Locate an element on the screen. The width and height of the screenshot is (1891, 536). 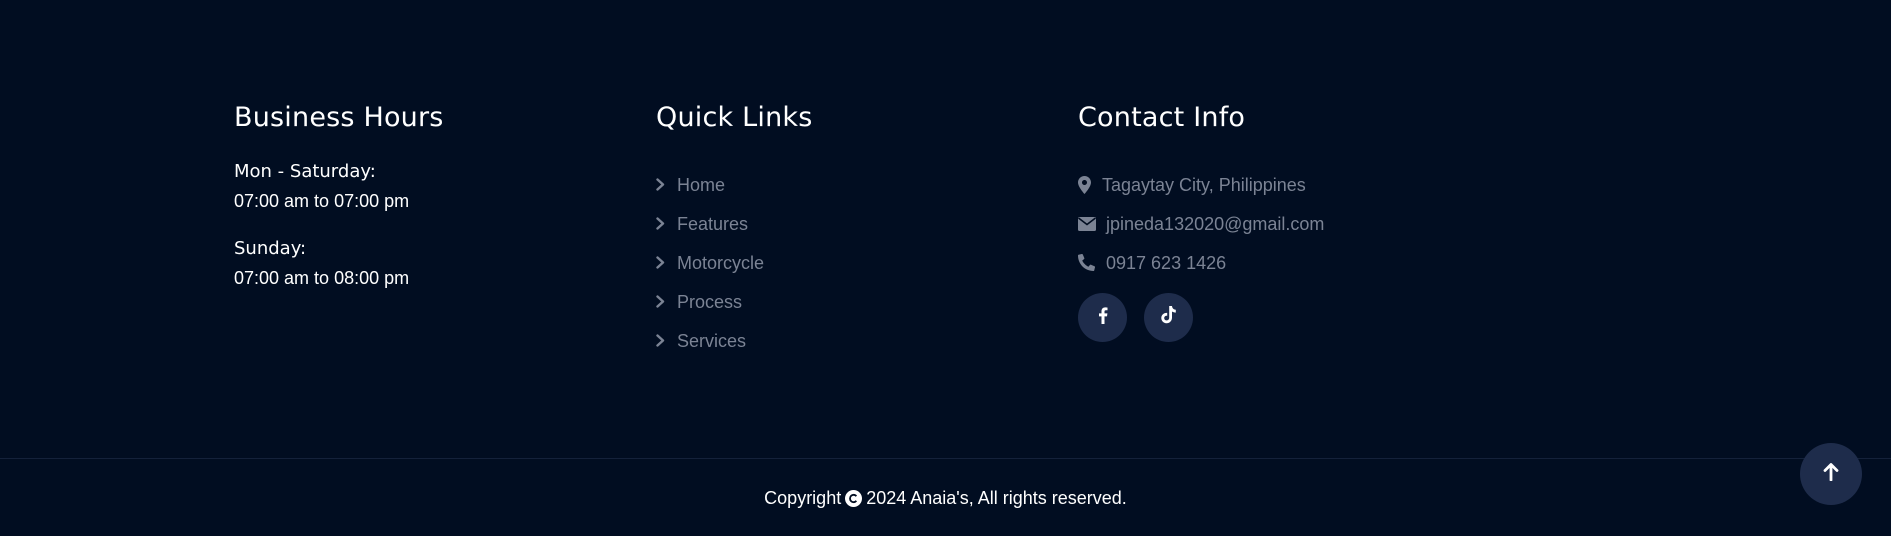
hours-block-sunday: Sunday: 07:00 am to 08:00 pm is located at coordinates (414, 263).